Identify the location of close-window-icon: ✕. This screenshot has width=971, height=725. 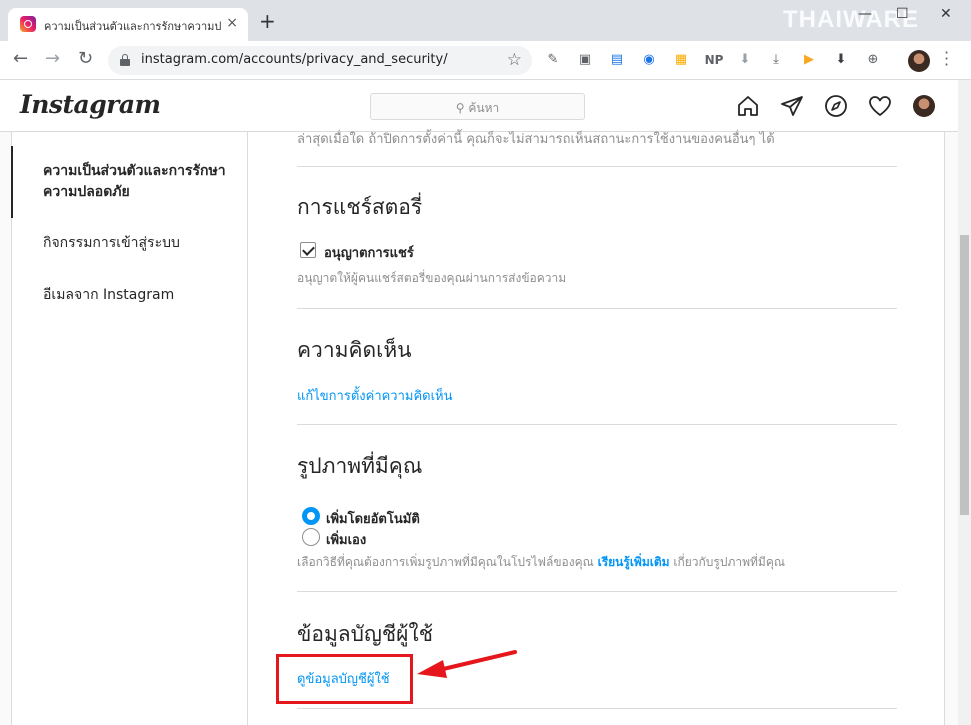
(946, 14).